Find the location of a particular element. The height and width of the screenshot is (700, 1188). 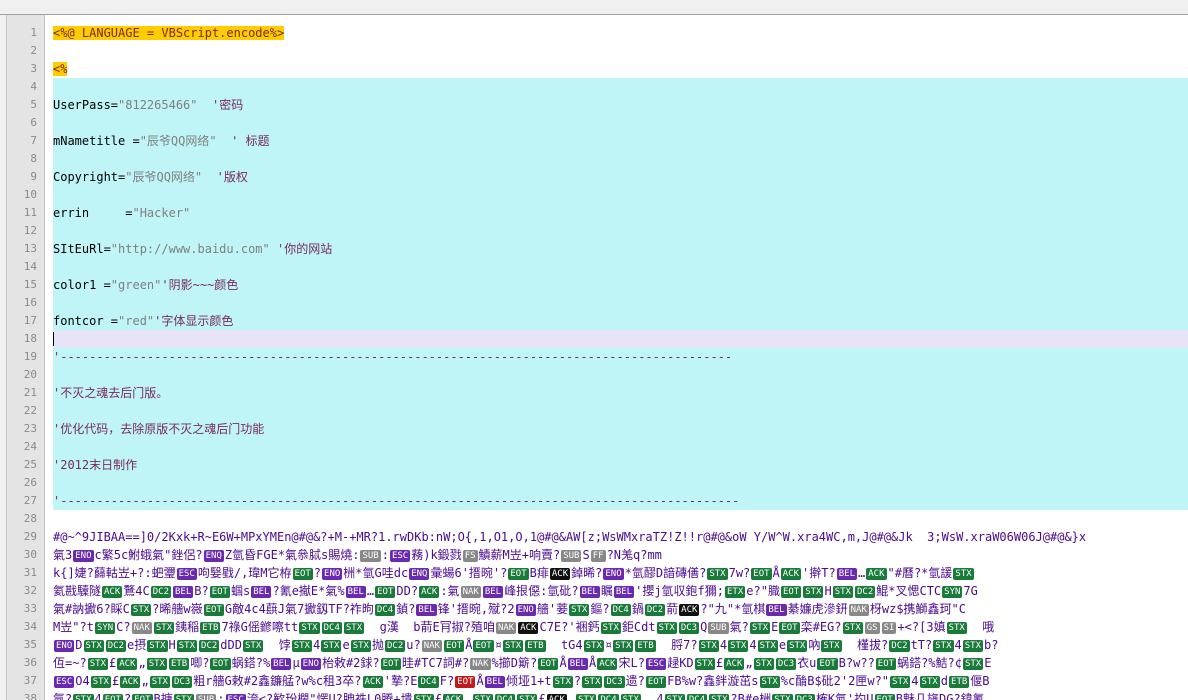

line-number: 33 is located at coordinates (30, 608).